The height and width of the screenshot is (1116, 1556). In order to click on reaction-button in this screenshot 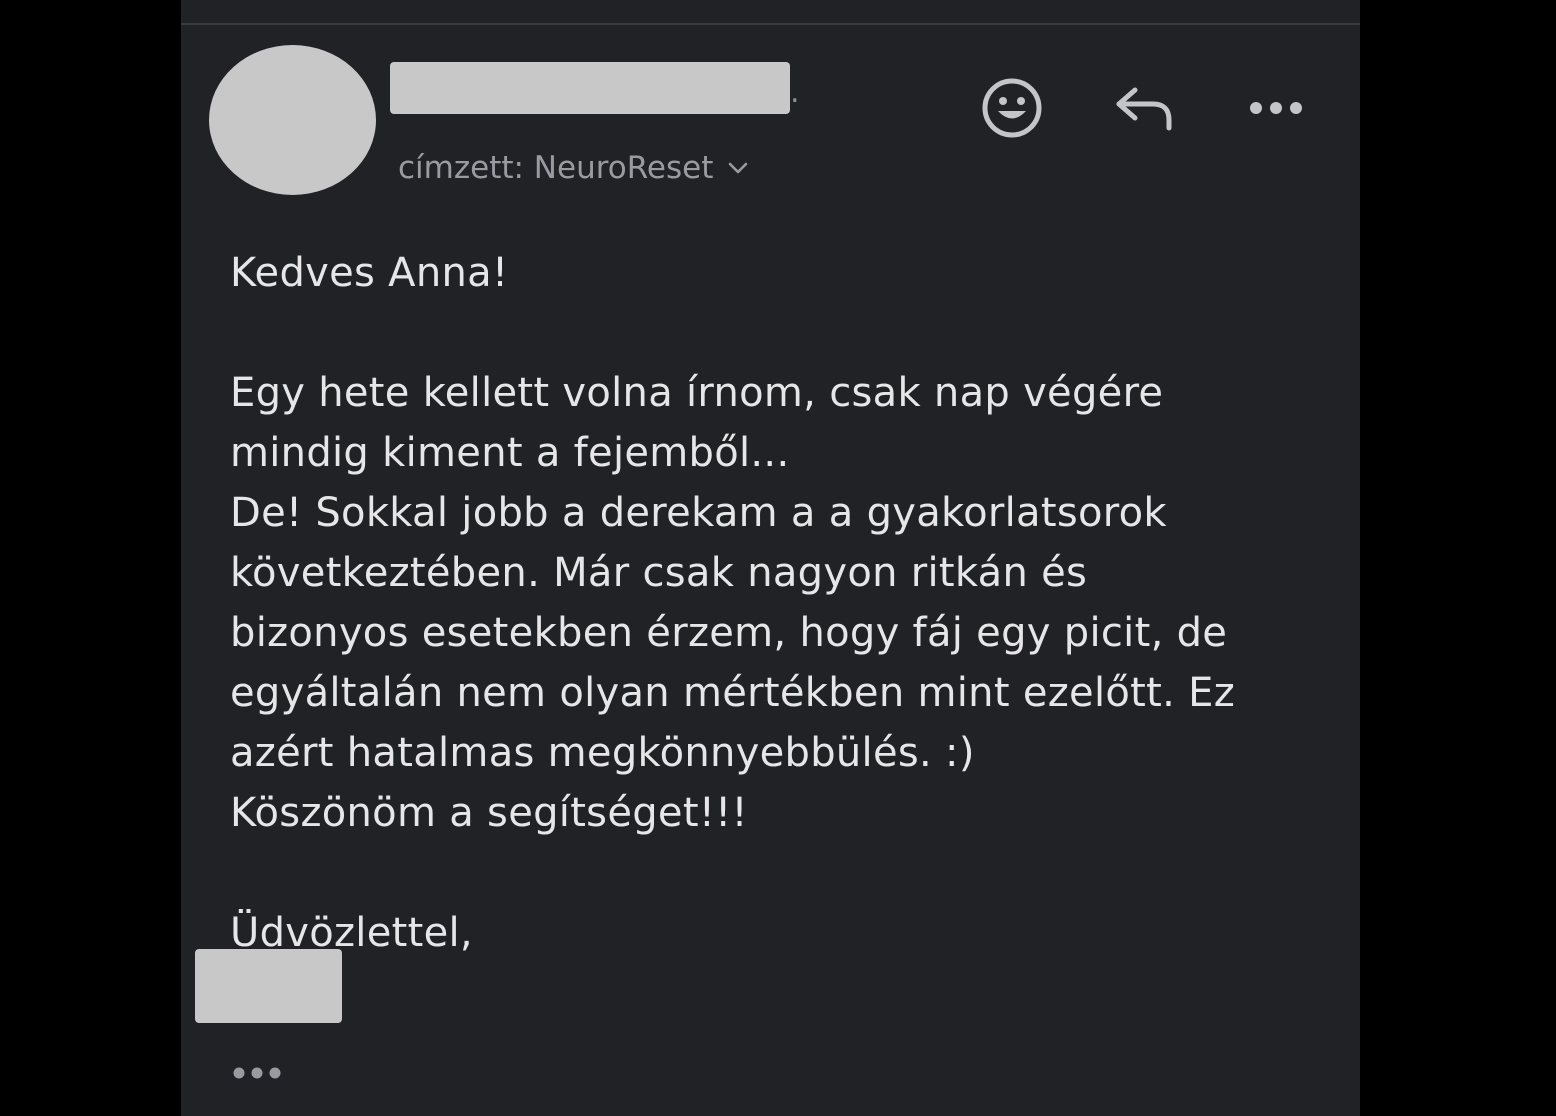, I will do `click(1012, 110)`.